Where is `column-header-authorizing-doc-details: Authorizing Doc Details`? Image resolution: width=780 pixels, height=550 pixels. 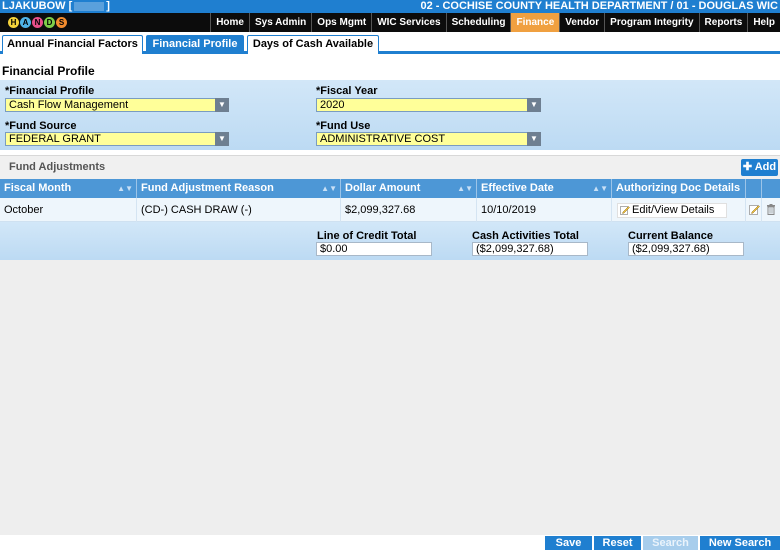
column-header-authorizing-doc-details: Authorizing Doc Details is located at coordinates (679, 188).